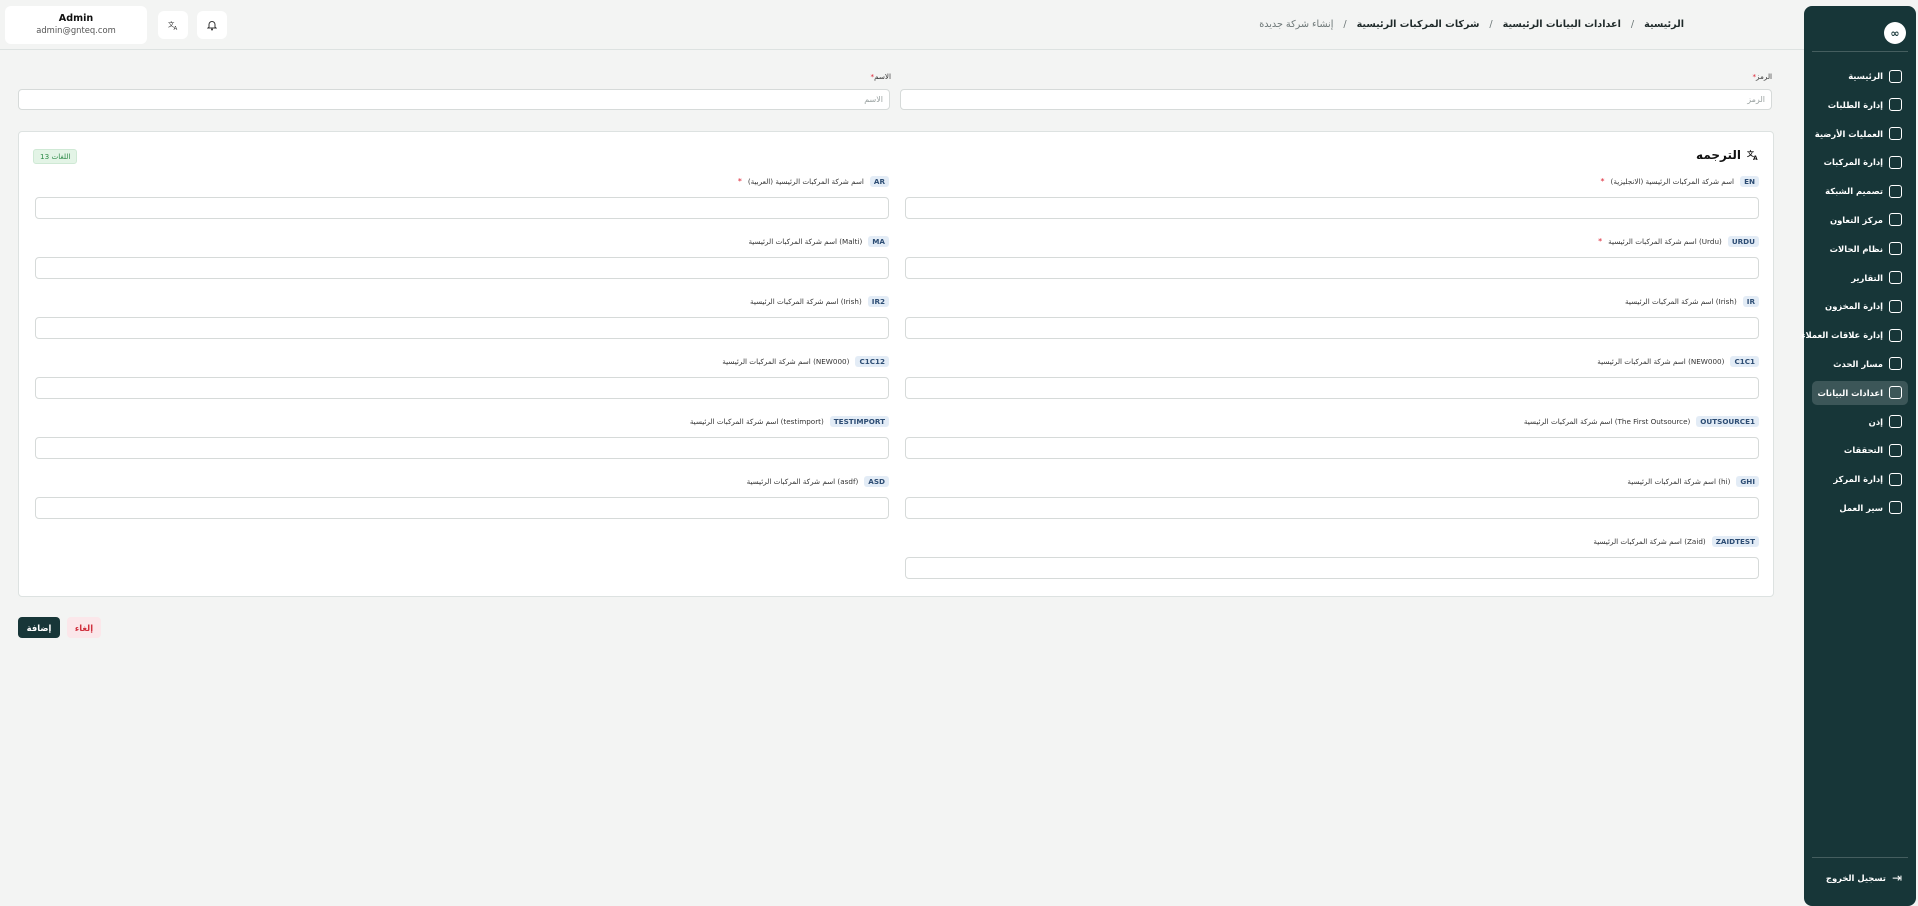 The height and width of the screenshot is (906, 1918). I want to click on sidebar-item: إدارة المخزون, so click(1860, 306).